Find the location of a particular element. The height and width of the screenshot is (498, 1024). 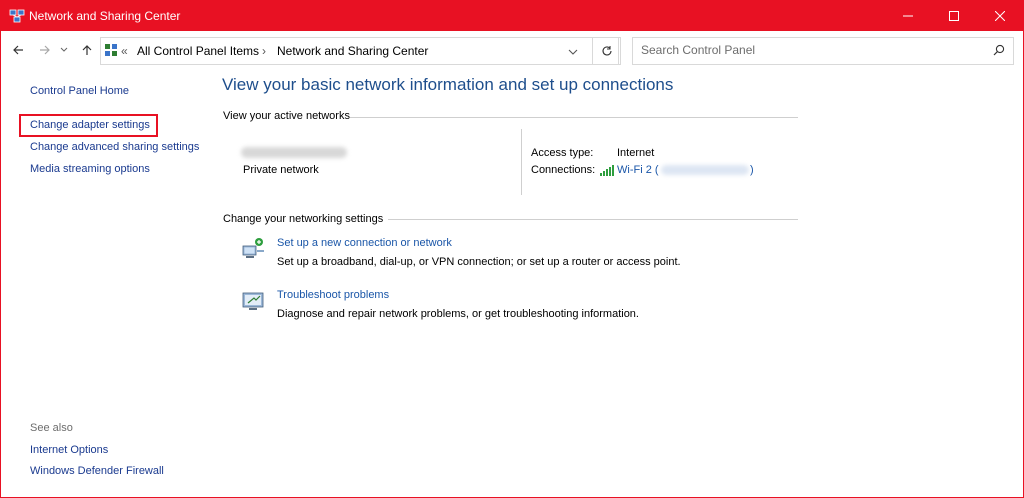

network-type: Private network is located at coordinates (281, 170).